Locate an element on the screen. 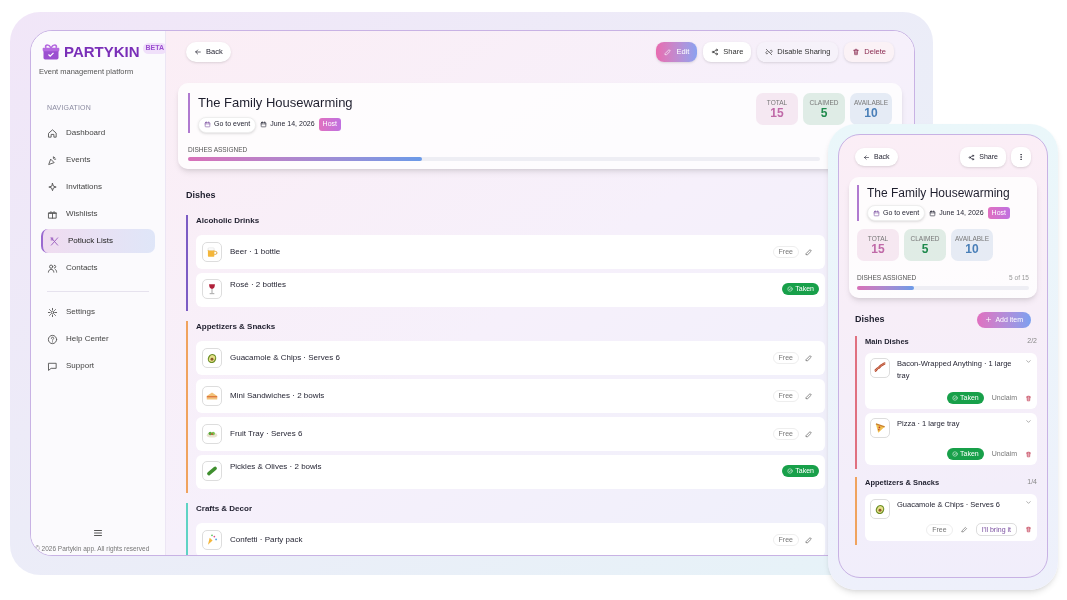 This screenshot has width=1067, height=600. settings-icon is located at coordinates (52, 312).